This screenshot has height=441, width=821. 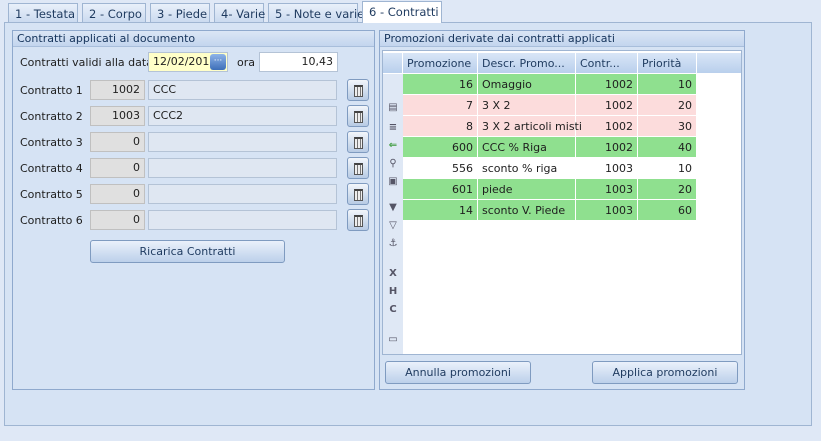 What do you see at coordinates (440, 105) in the screenshot?
I see `cell-promozione: 7` at bounding box center [440, 105].